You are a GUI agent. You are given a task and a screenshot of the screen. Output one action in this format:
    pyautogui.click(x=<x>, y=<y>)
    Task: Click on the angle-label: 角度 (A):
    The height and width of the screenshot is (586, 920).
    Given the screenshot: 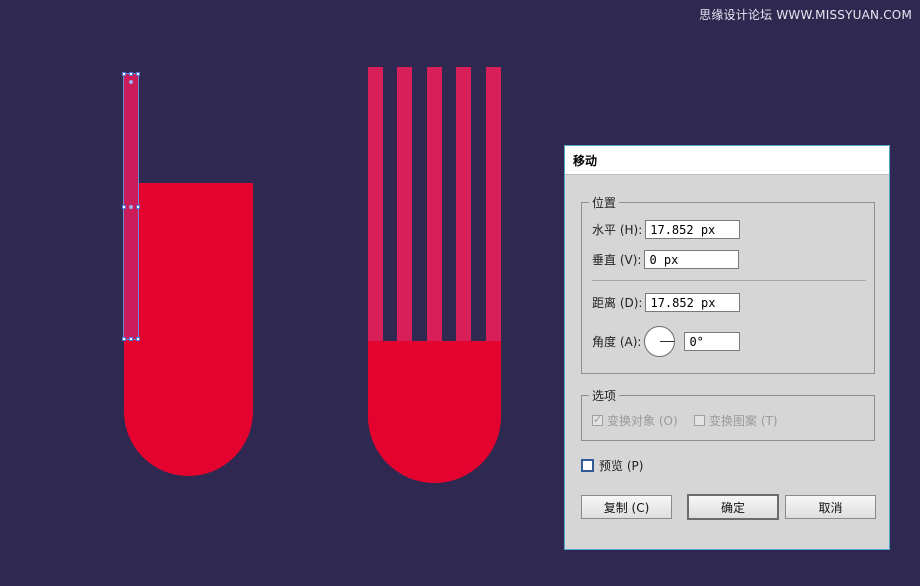 What is the action you would take?
    pyautogui.click(x=617, y=342)
    